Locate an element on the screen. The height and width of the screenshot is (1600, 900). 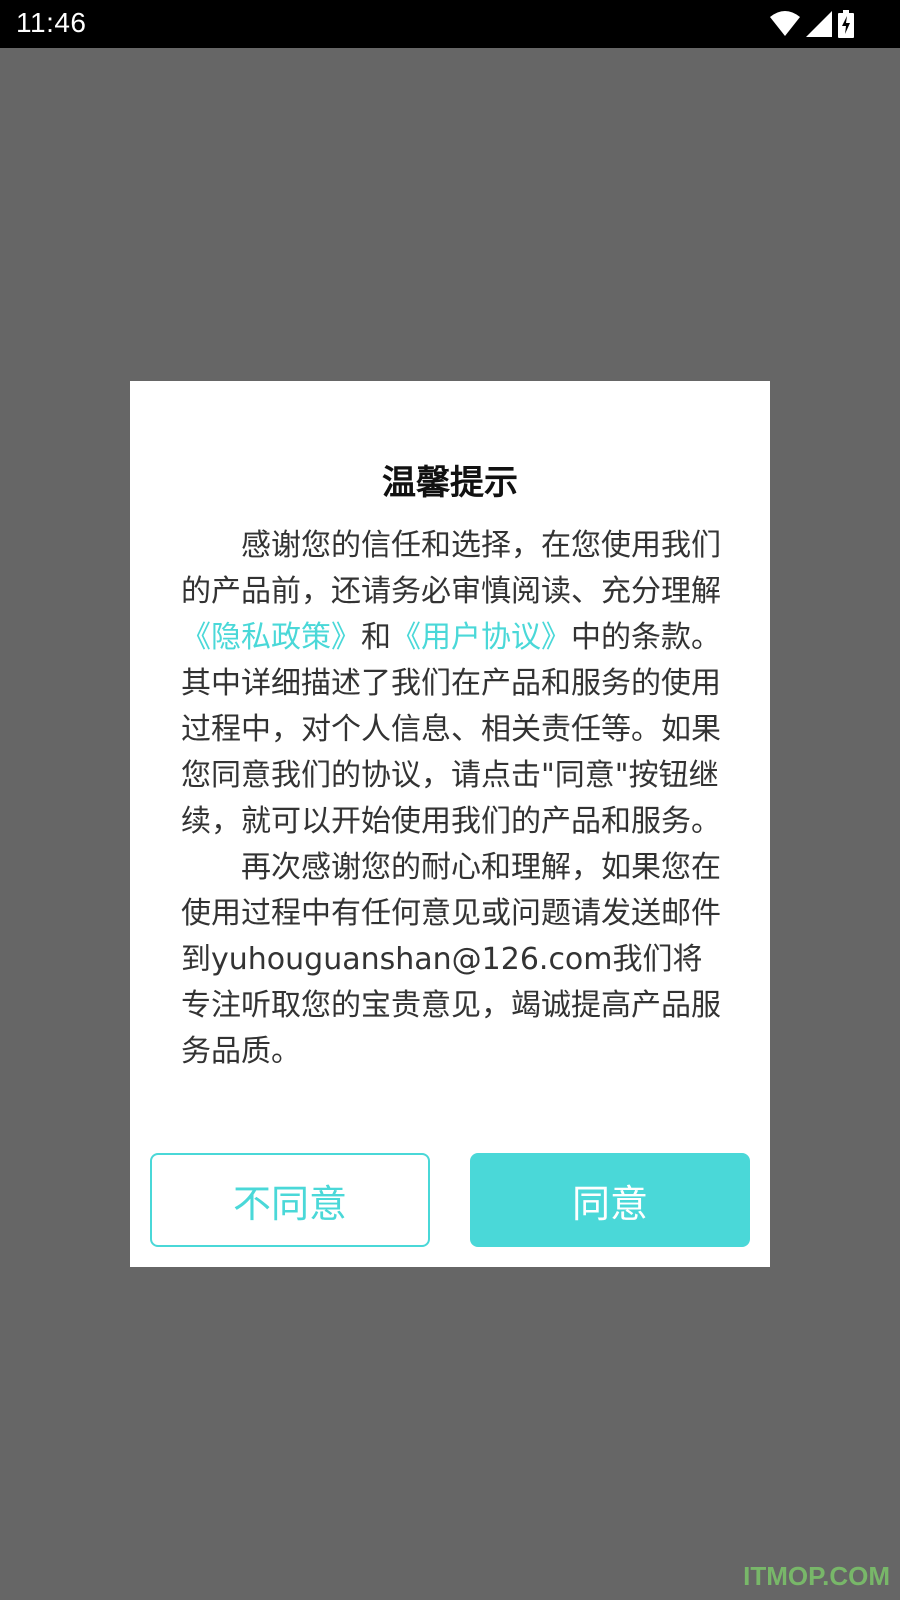
status-icons is located at coordinates (812, 24).